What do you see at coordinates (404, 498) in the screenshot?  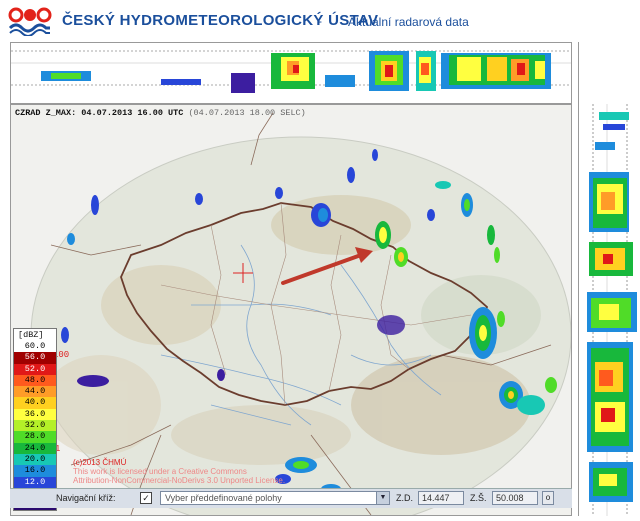 I see `longitude-label: Z.D.` at bounding box center [404, 498].